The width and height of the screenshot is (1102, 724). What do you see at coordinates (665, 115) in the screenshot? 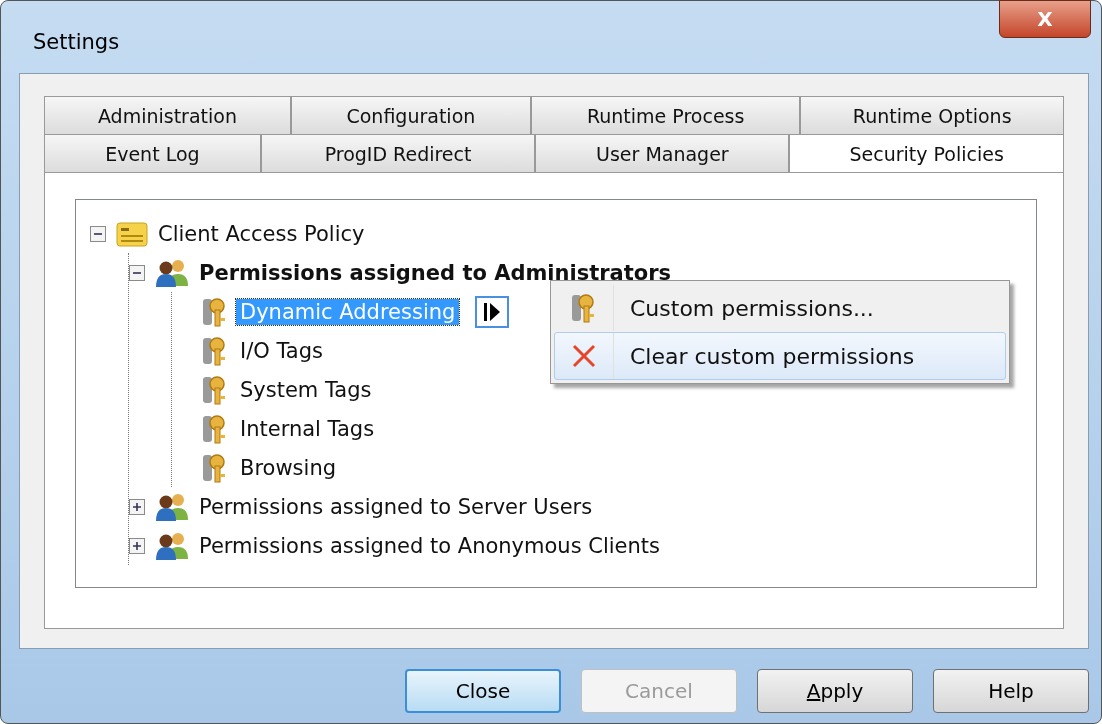
I see `tab: Runtime Process` at bounding box center [665, 115].